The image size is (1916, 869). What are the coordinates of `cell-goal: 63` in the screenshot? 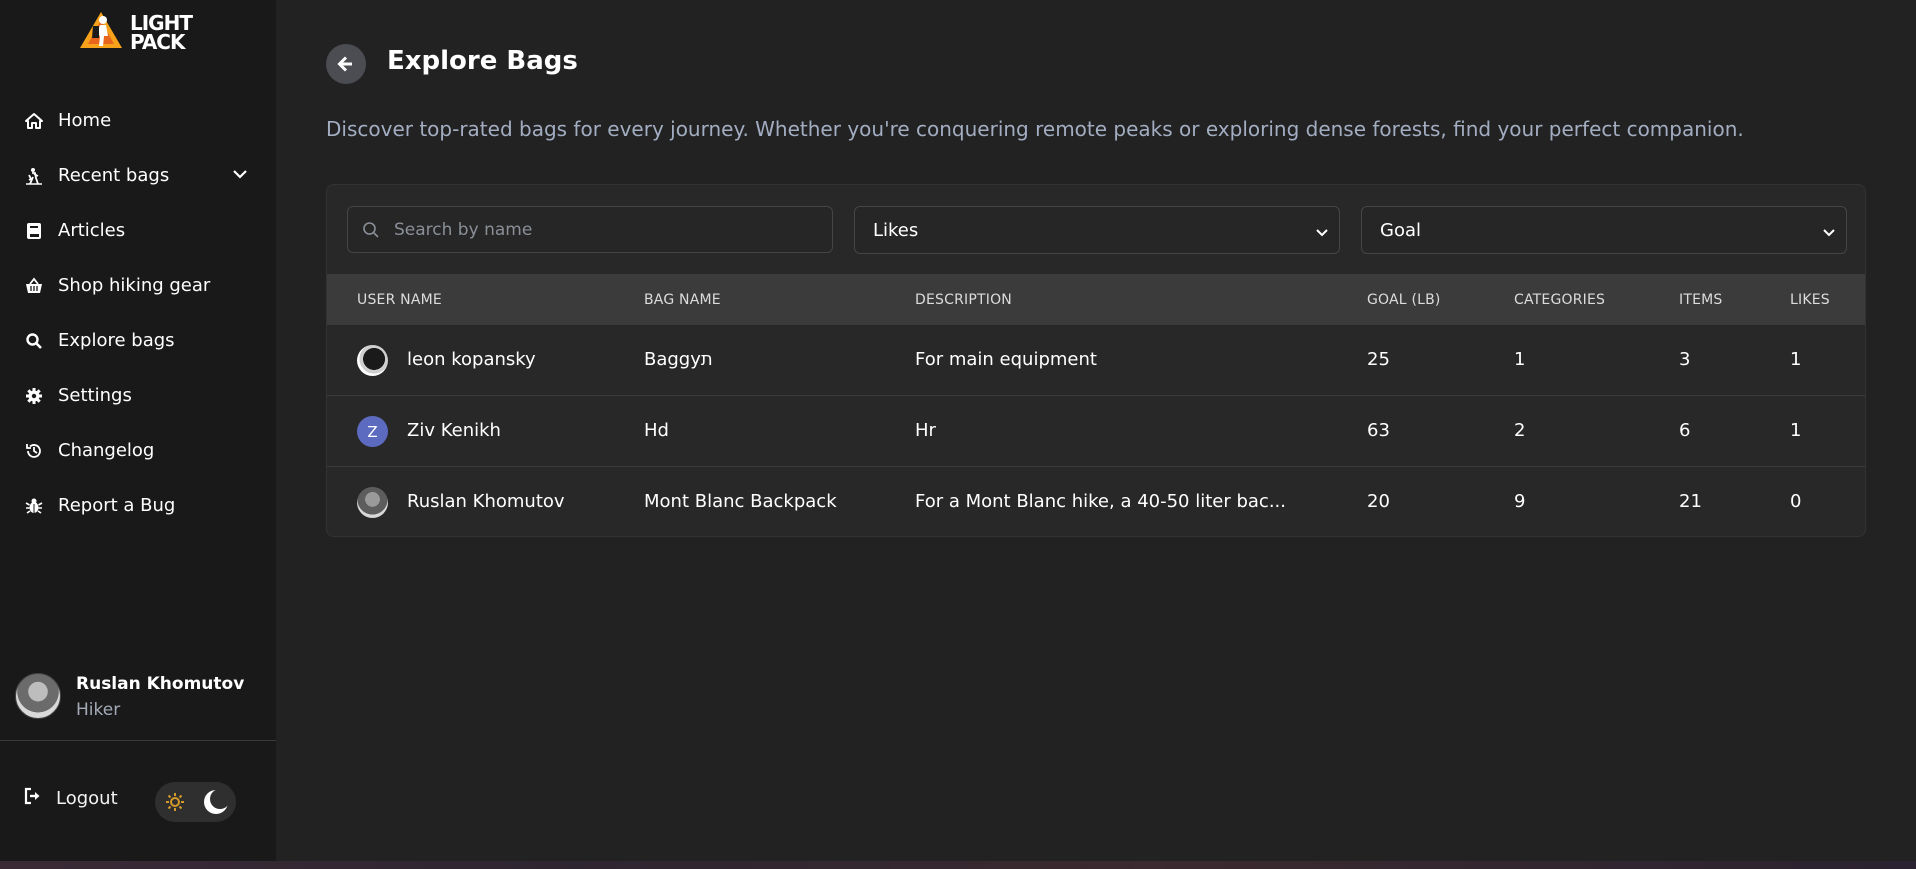 It's located at (1378, 430).